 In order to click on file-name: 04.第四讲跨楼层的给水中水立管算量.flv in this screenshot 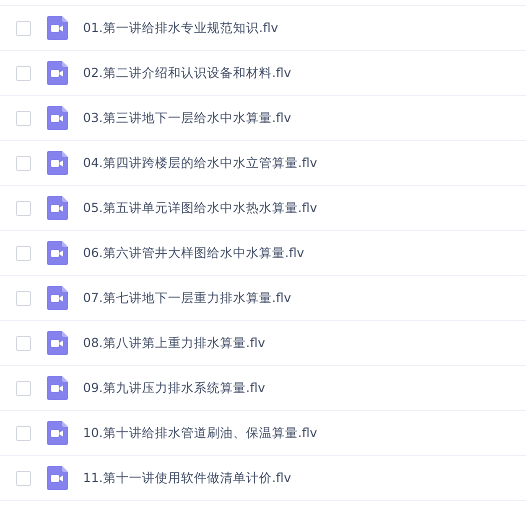, I will do `click(200, 163)`.